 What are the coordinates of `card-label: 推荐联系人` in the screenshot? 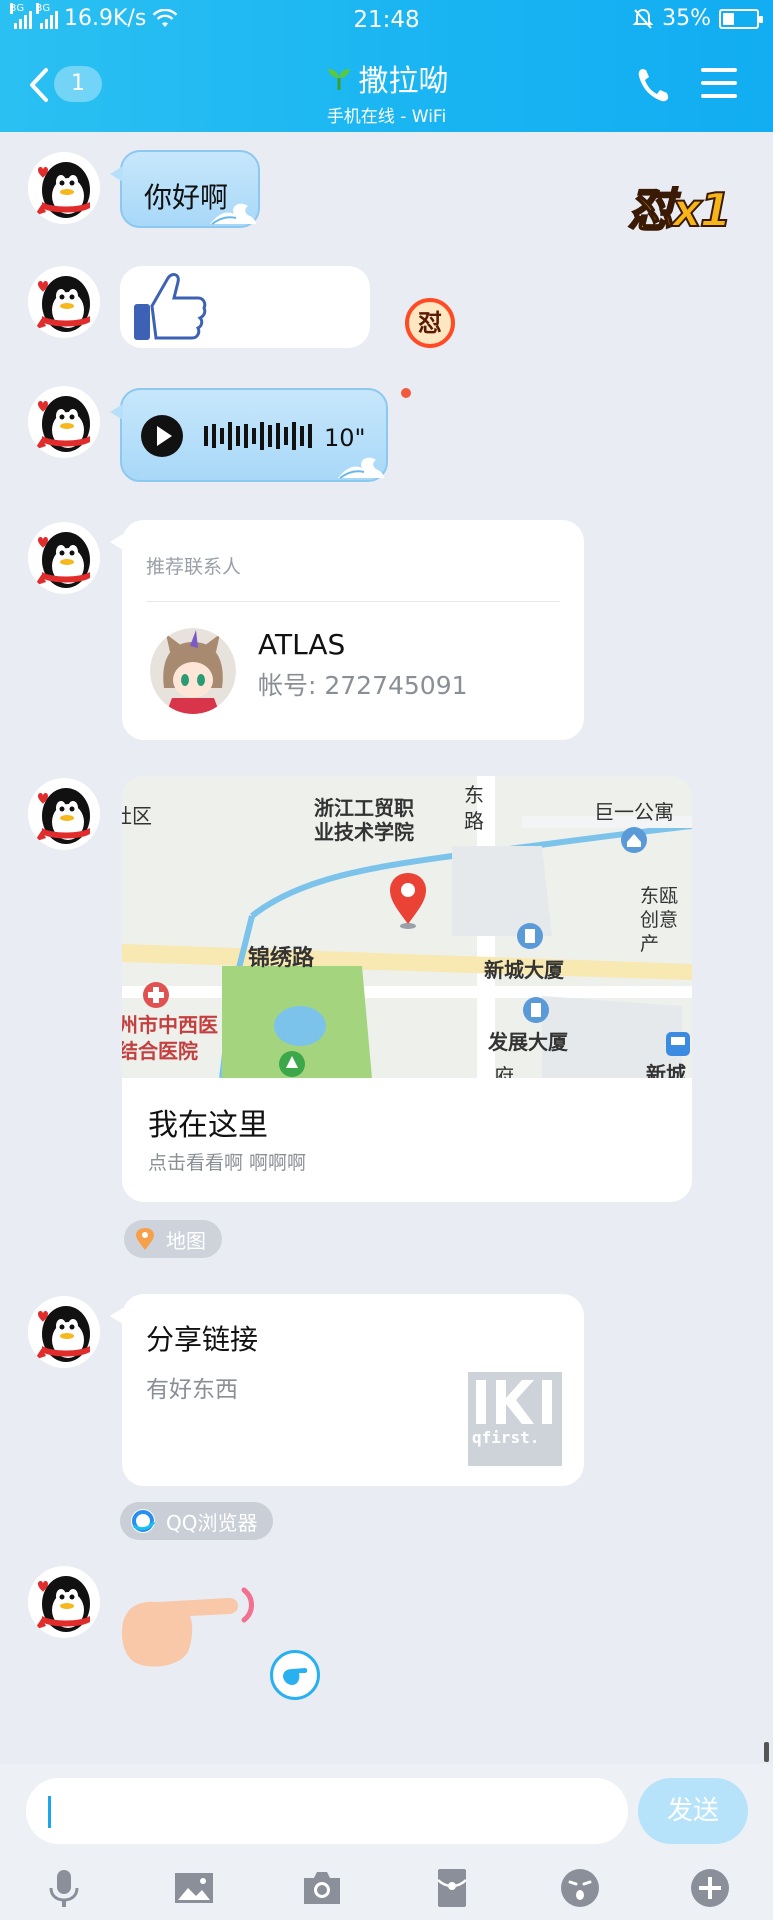 It's located at (194, 567).